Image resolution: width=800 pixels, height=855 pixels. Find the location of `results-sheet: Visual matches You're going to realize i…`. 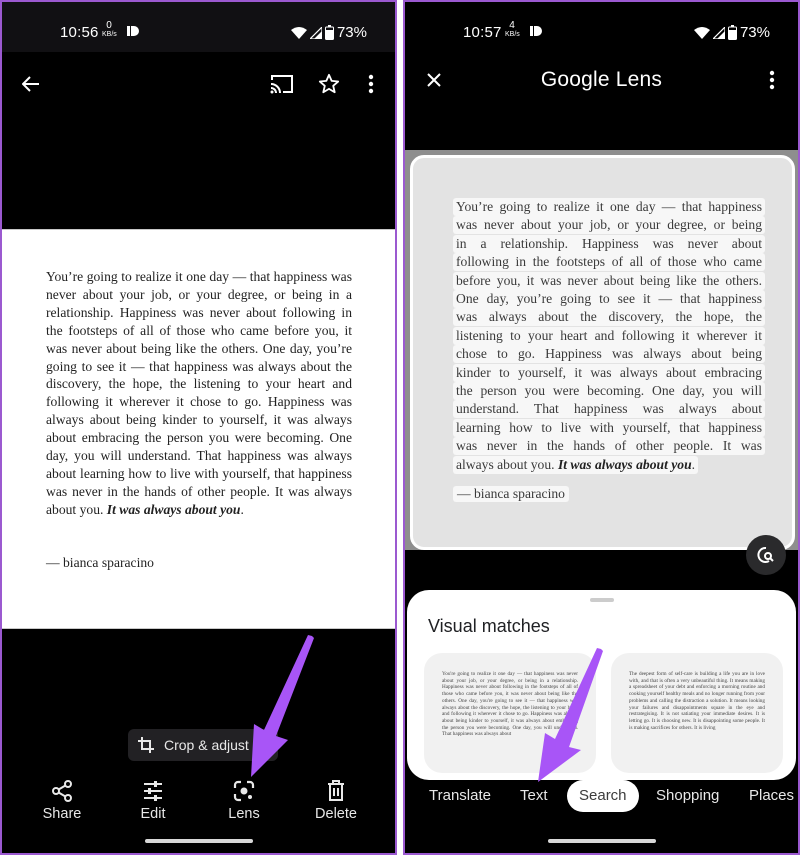

results-sheet: Visual matches You're going to realize i… is located at coordinates (601, 685).